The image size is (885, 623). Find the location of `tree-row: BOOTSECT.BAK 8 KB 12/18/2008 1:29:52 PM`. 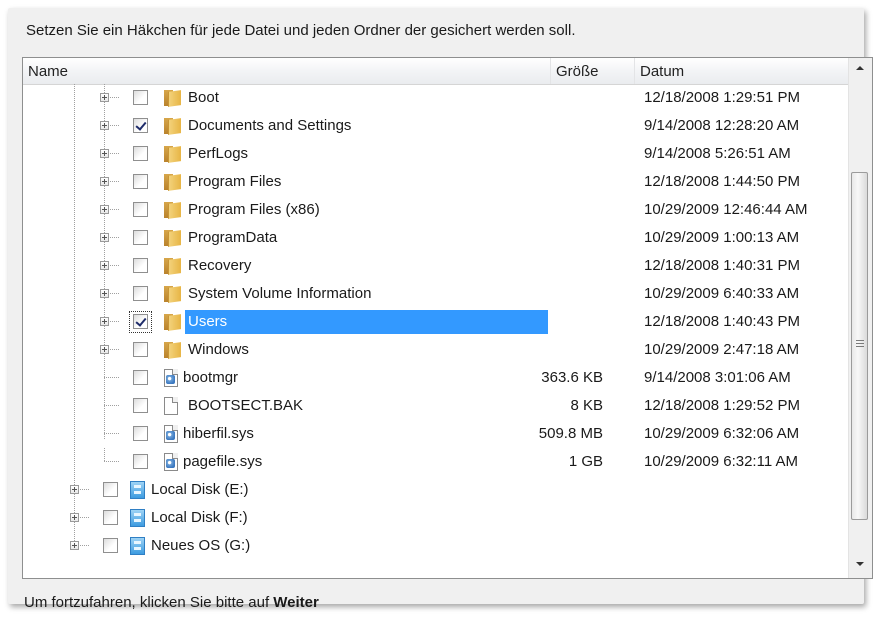

tree-row: BOOTSECT.BAK 8 KB 12/18/2008 1:29:52 PM is located at coordinates (436, 406).